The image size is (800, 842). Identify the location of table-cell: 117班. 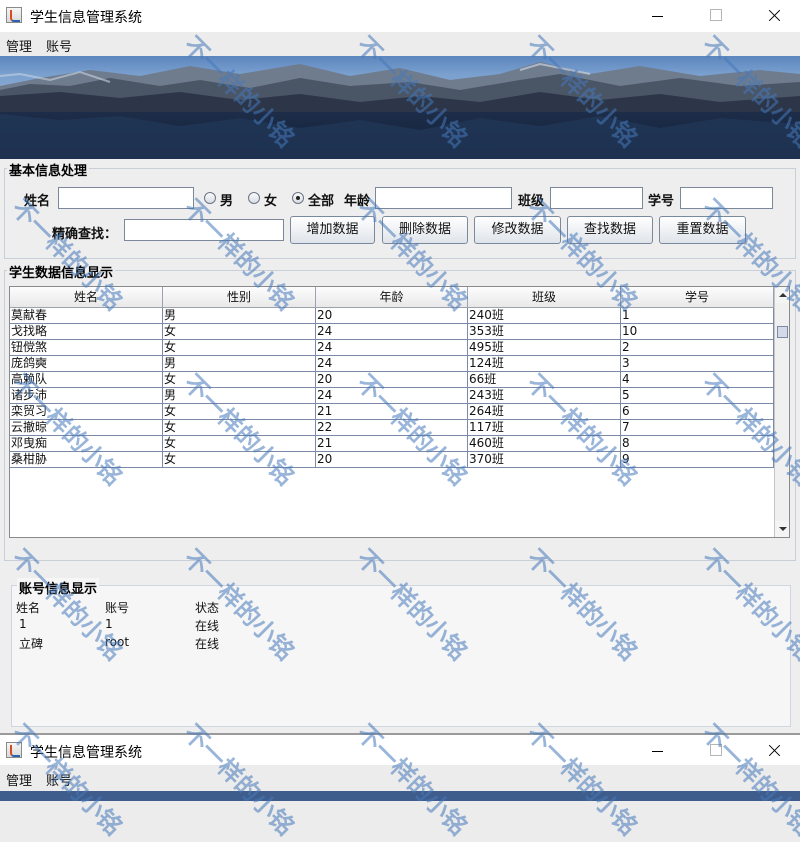
(544, 428).